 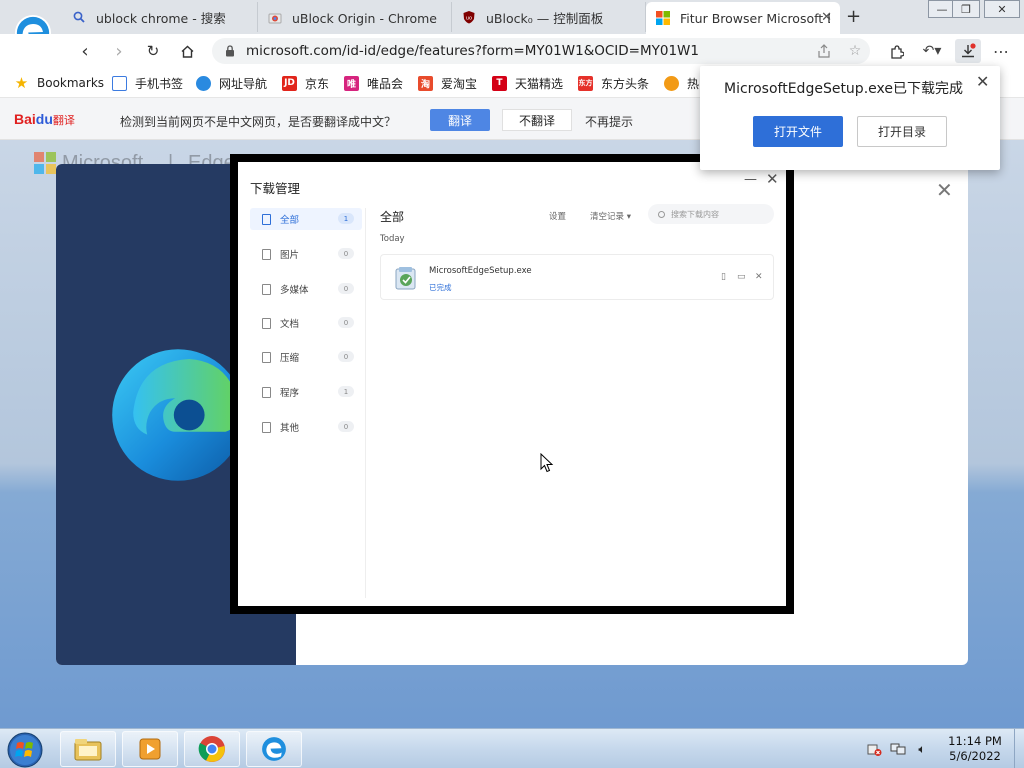 What do you see at coordinates (88, 749) in the screenshot?
I see `taskbar-file-explorer` at bounding box center [88, 749].